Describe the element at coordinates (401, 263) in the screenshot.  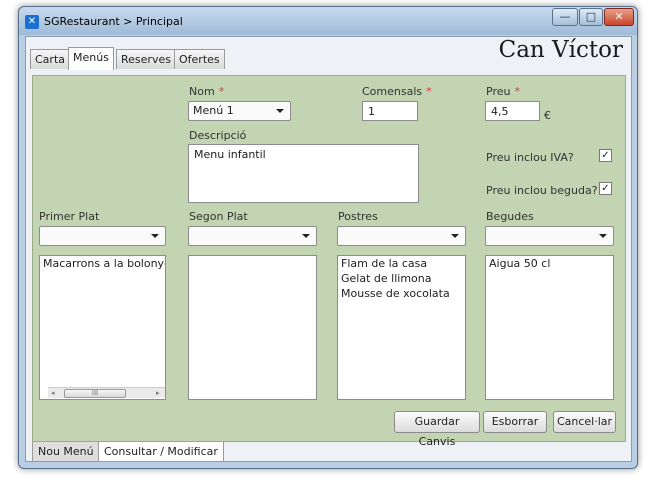
I see `list-item: Flam de la casa` at that location.